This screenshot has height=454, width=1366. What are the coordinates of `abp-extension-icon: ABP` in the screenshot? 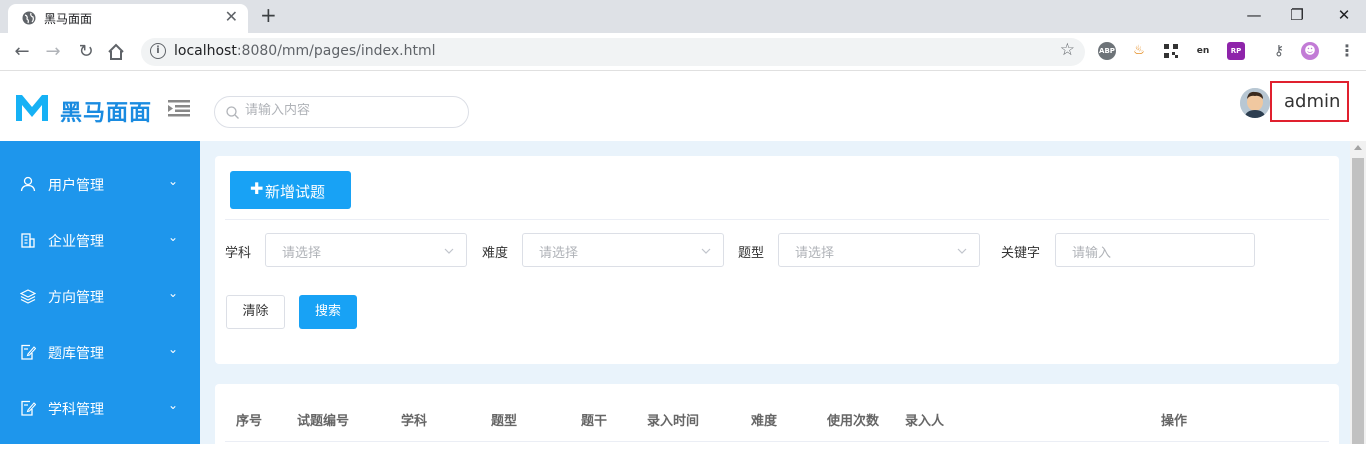 It's located at (1107, 51).